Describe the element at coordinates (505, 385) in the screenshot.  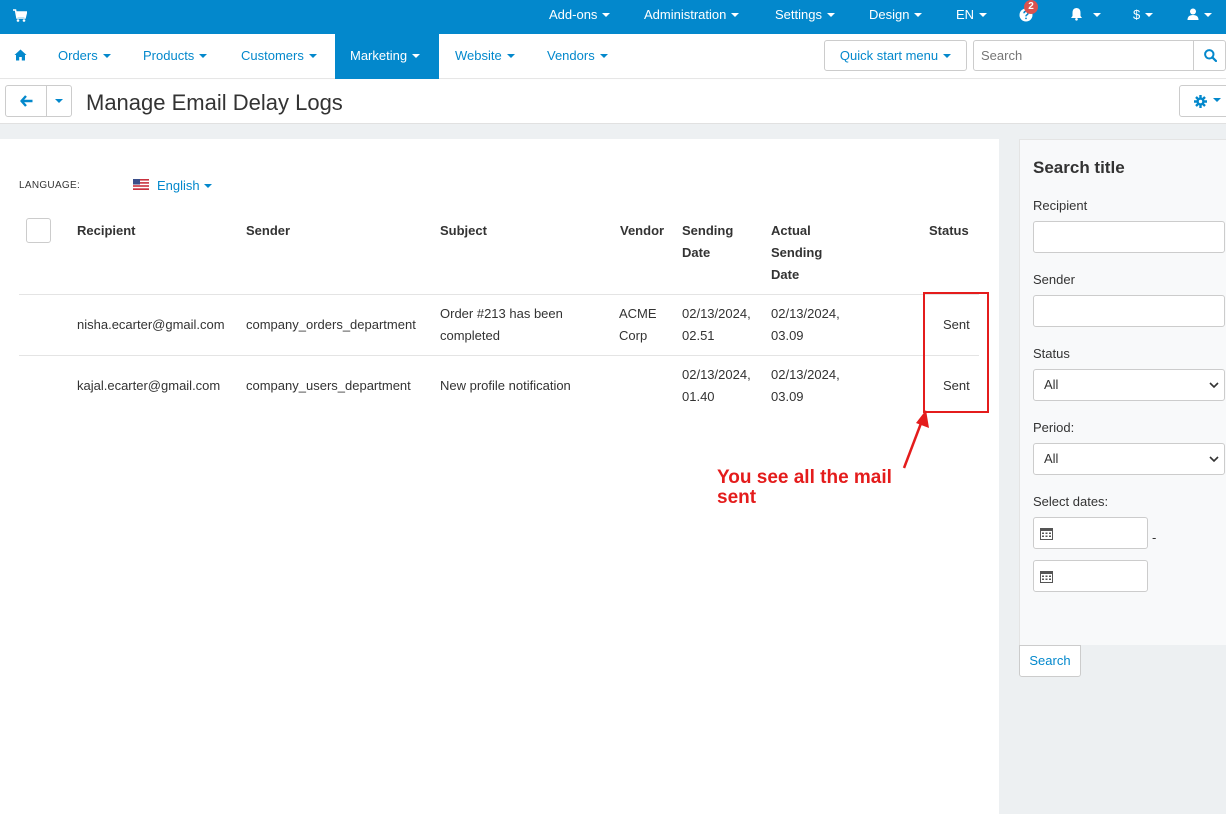
I see `cell-subject: New profile notification` at that location.